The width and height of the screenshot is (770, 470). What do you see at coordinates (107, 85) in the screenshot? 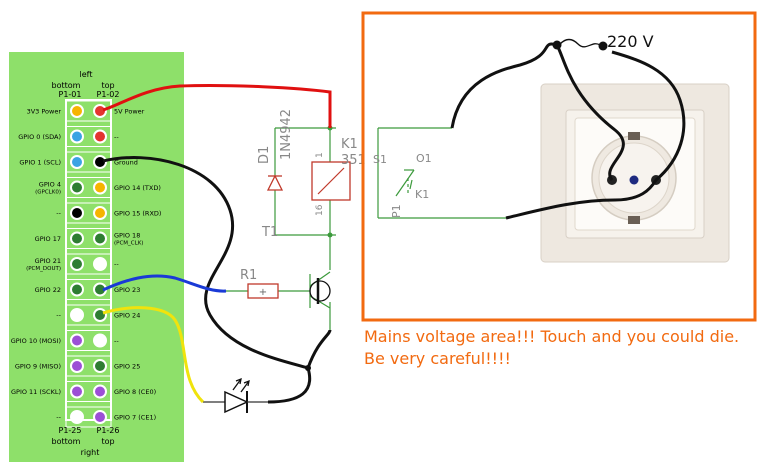
I see `header-col-top: top` at bounding box center [107, 85].